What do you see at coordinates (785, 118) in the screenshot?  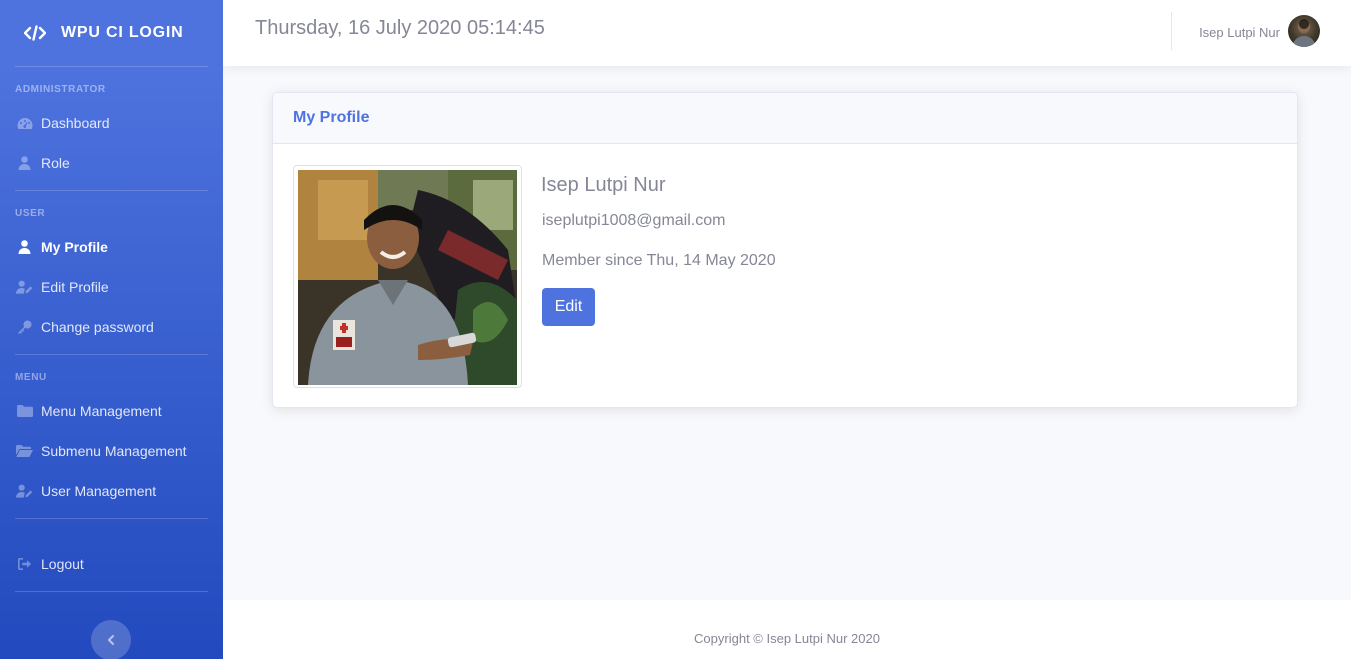 I see `card-header: My Profile` at bounding box center [785, 118].